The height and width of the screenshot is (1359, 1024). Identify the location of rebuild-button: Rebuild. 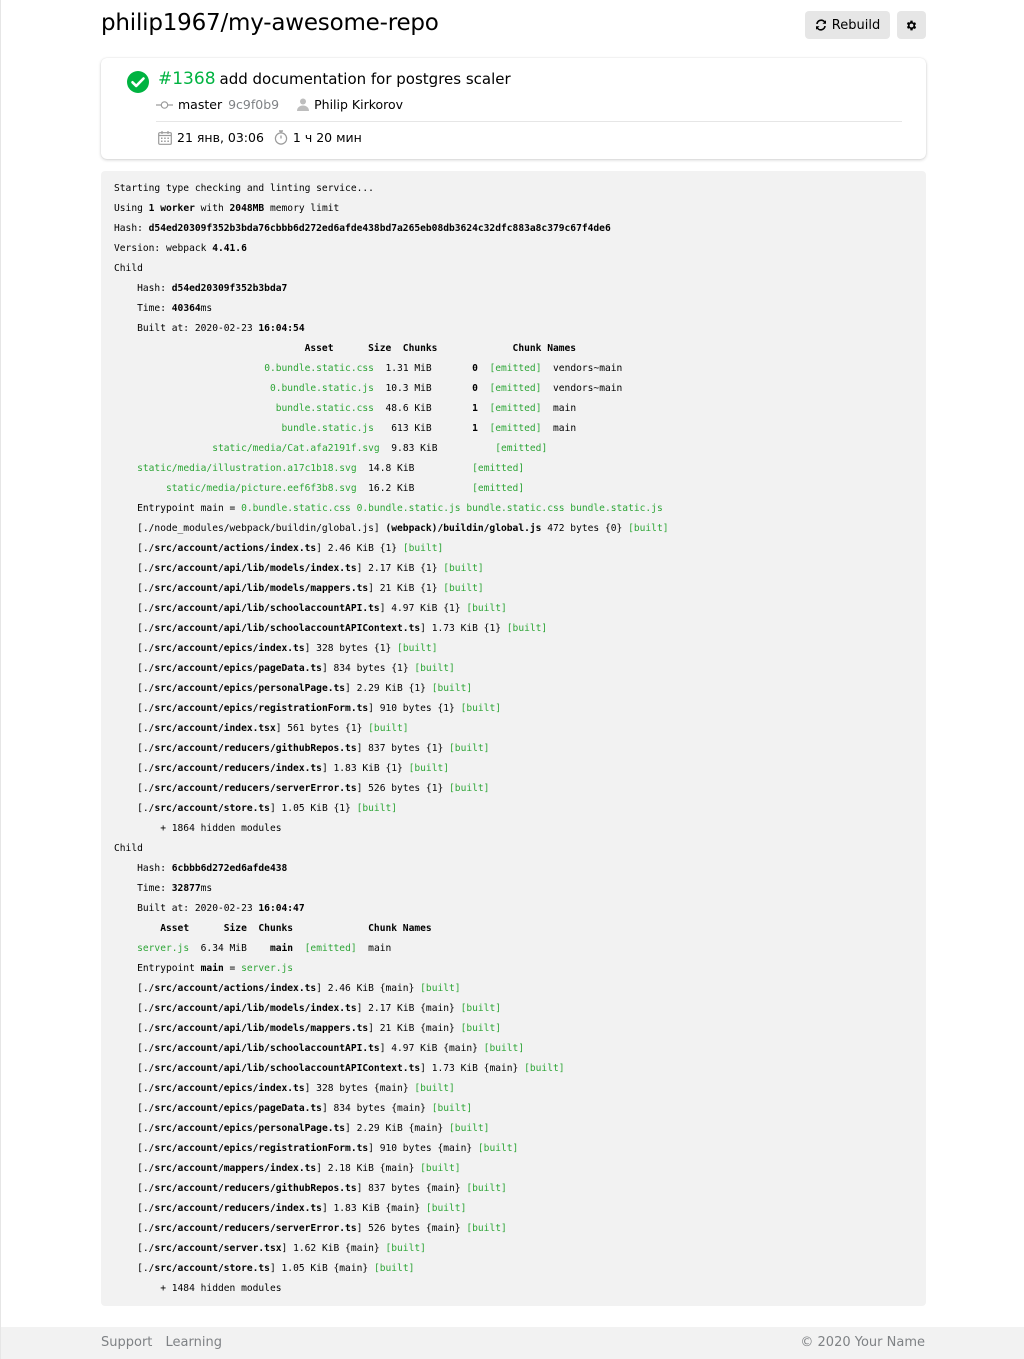
(847, 25).